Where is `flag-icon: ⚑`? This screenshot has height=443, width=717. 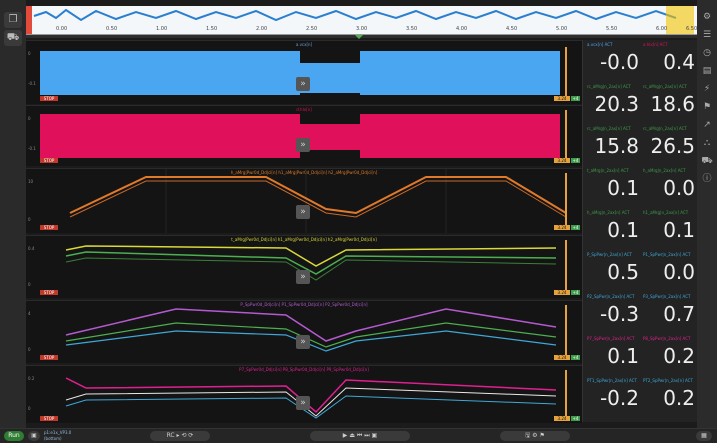
flag-icon: ⚑ is located at coordinates (707, 107).